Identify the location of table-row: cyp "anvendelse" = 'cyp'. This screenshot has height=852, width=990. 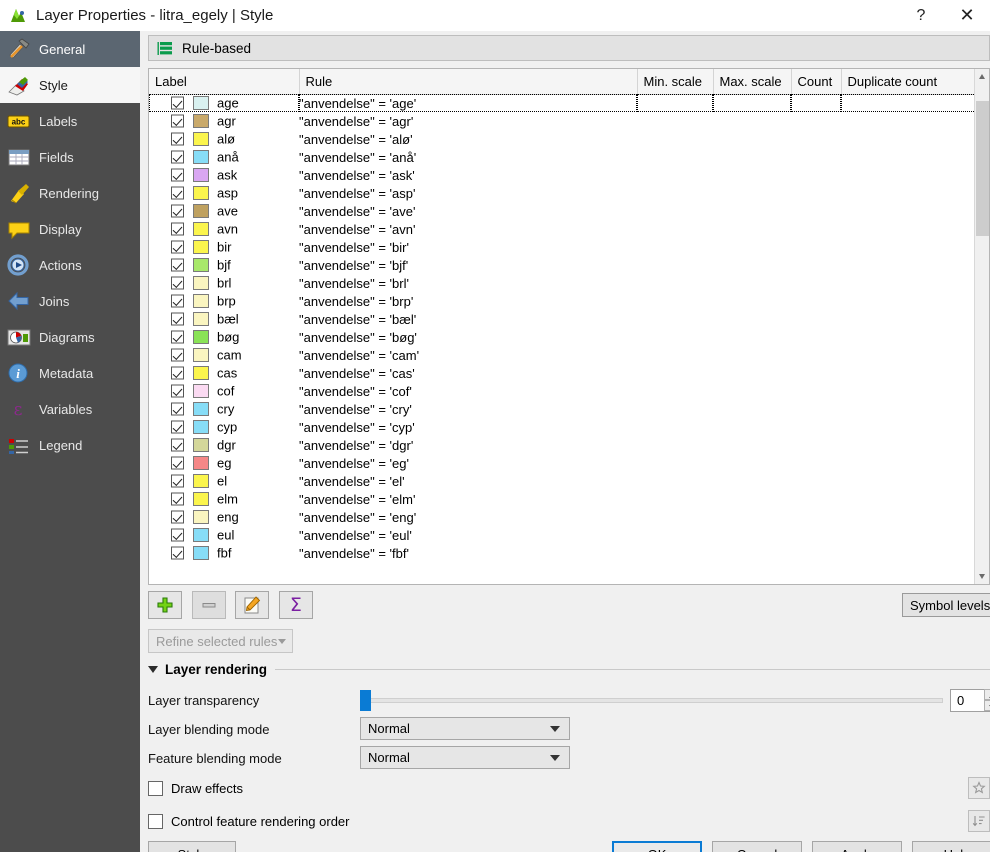
(569, 427).